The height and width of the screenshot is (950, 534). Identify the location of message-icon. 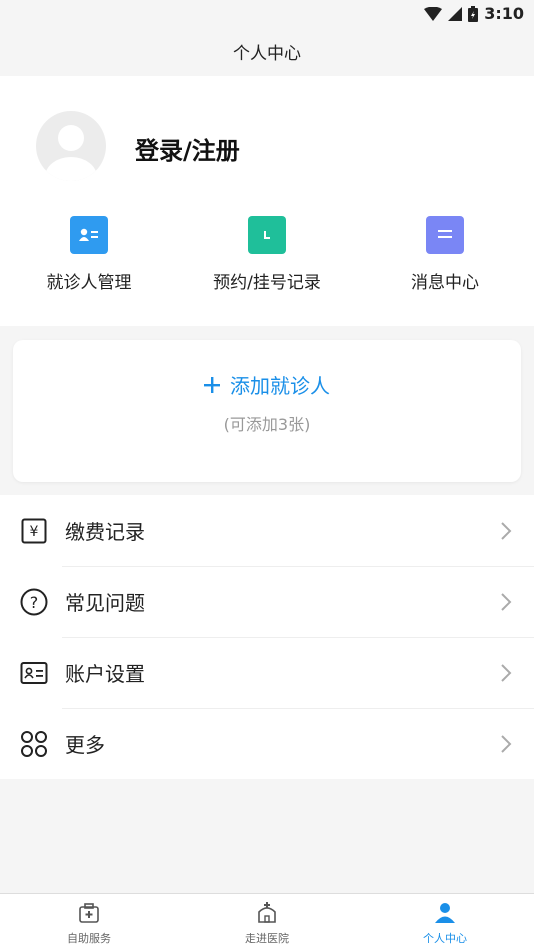
(445, 235).